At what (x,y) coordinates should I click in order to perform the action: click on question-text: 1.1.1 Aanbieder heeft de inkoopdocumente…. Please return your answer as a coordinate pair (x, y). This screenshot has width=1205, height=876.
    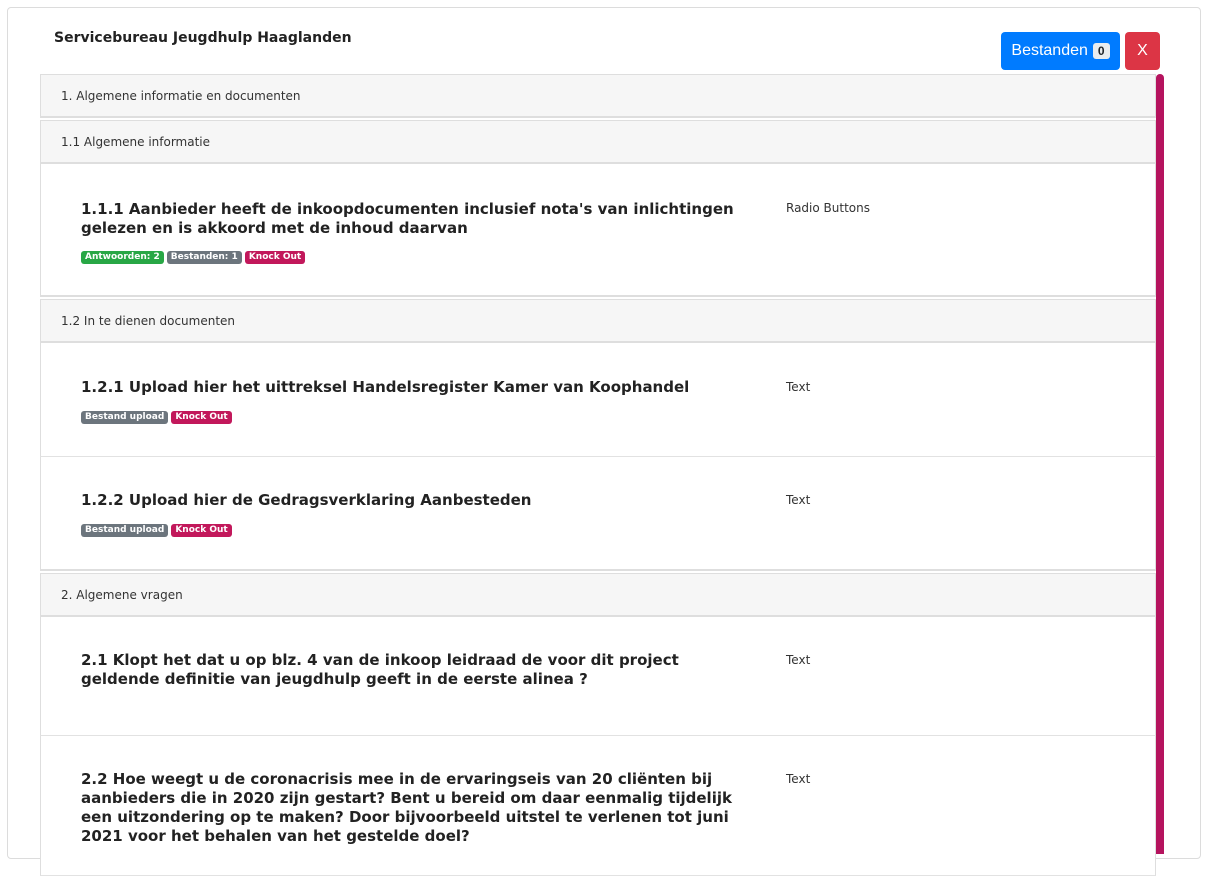
    Looking at the image, I should click on (407, 218).